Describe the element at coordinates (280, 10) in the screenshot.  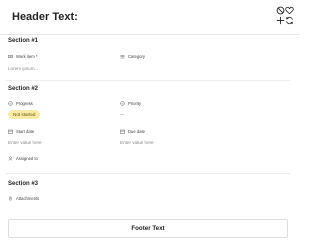
I see `block-icon` at that location.